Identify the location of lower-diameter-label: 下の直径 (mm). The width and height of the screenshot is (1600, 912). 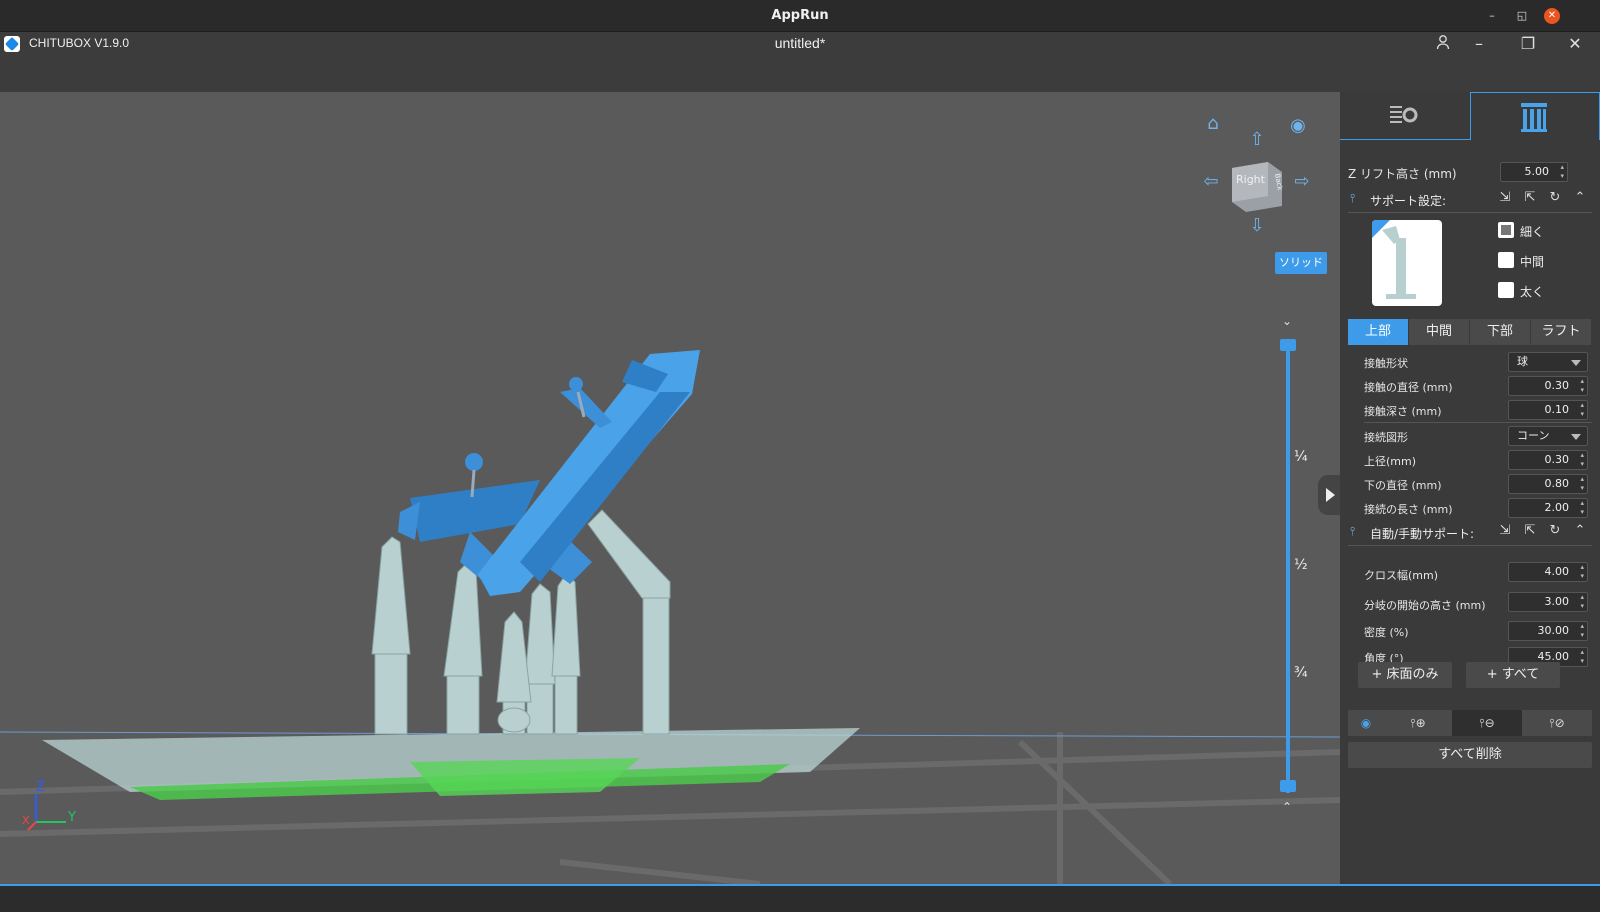
(1403, 485).